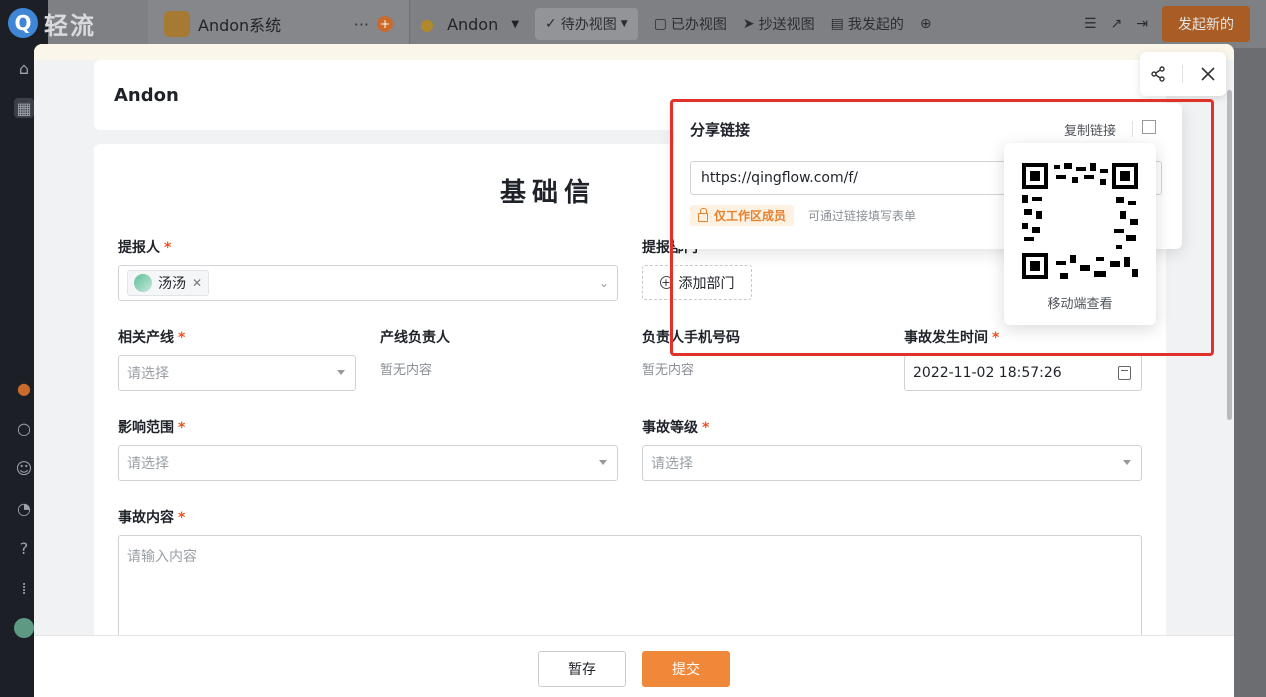 This screenshot has width=1266, height=697. I want to click on line-select: 请选择, so click(237, 373).